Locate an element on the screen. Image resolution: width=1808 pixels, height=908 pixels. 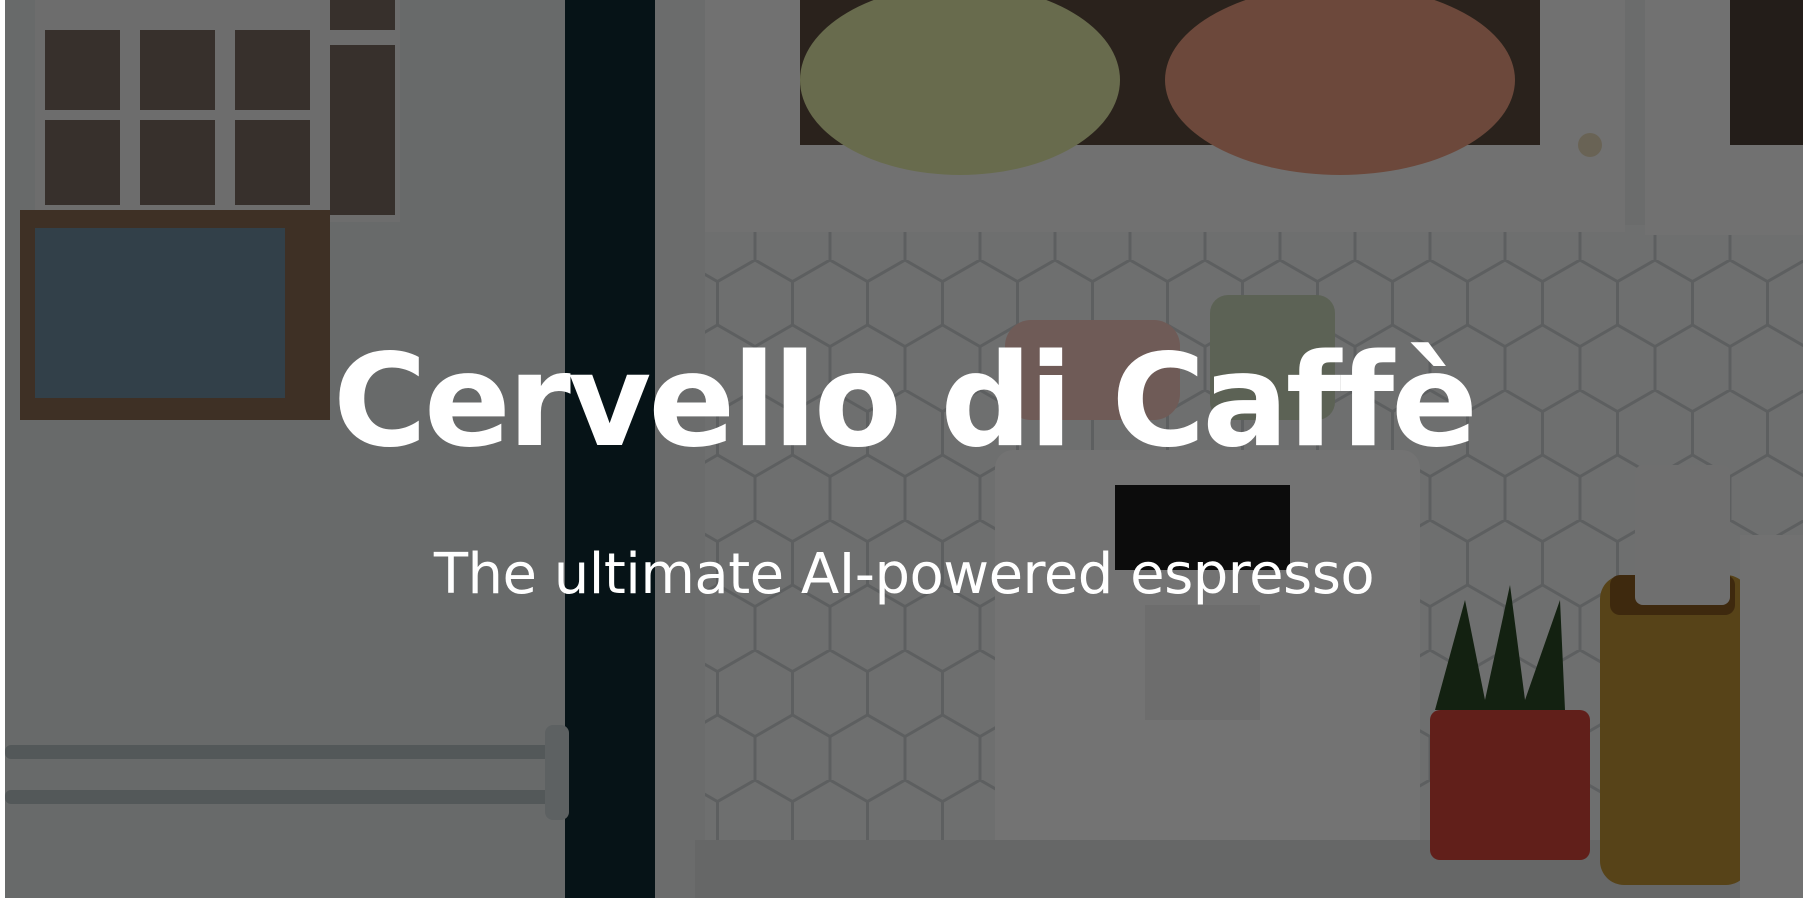
hero-subtitle: The ultimate AI-powered espresso is located at coordinates (904, 574).